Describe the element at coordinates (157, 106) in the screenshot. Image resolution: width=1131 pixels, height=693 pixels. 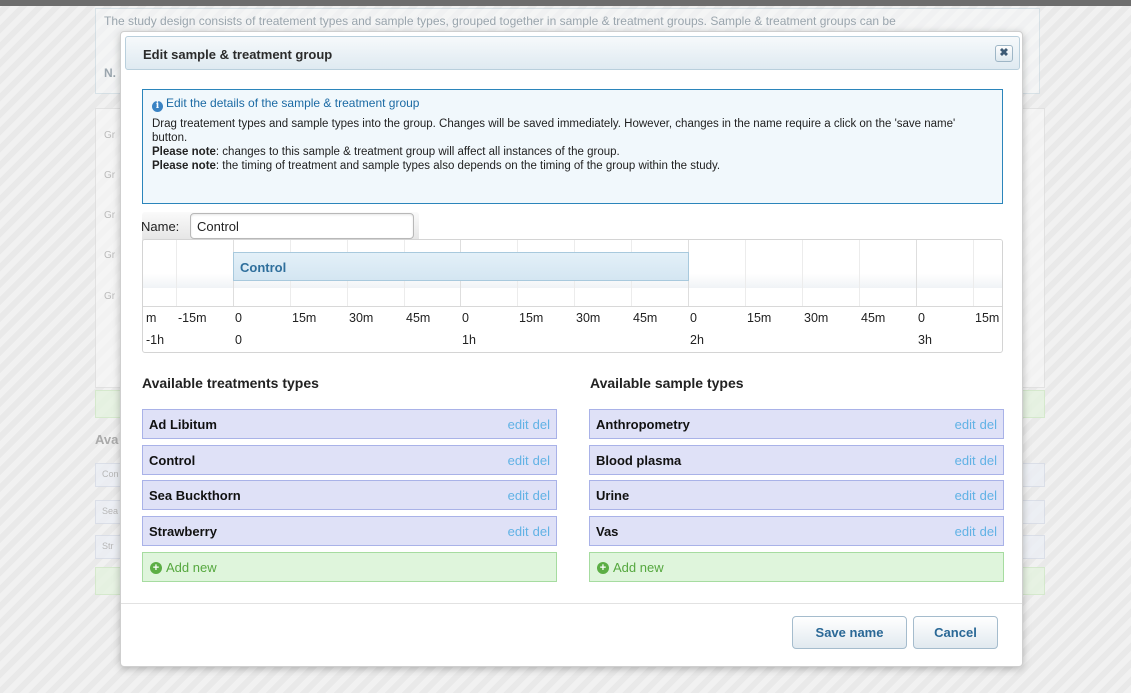
I see `info-icon: i` at that location.